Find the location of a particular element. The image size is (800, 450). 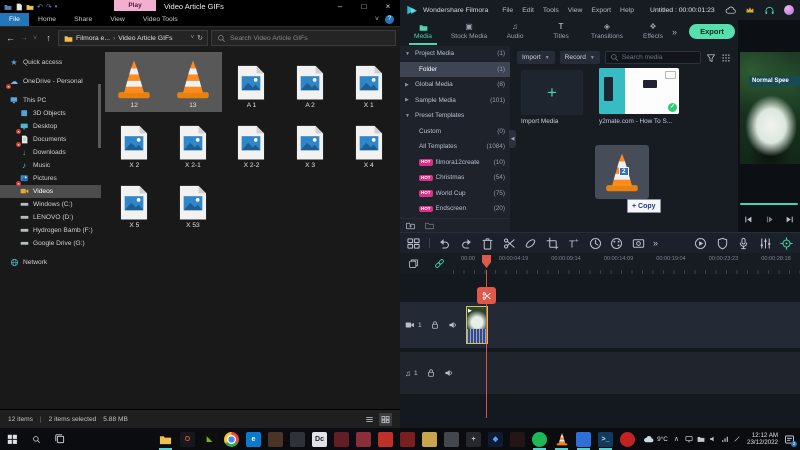

user-avatar is located at coordinates (789, 10).